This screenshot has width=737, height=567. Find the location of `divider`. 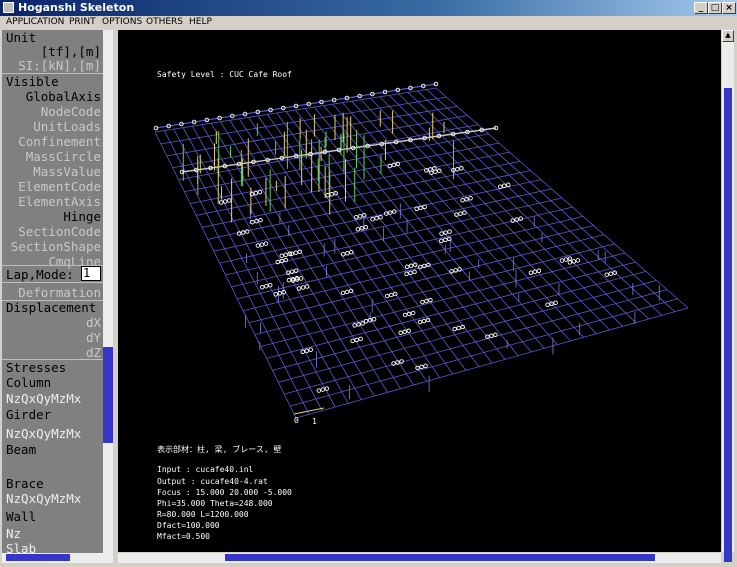

divider is located at coordinates (52, 282).